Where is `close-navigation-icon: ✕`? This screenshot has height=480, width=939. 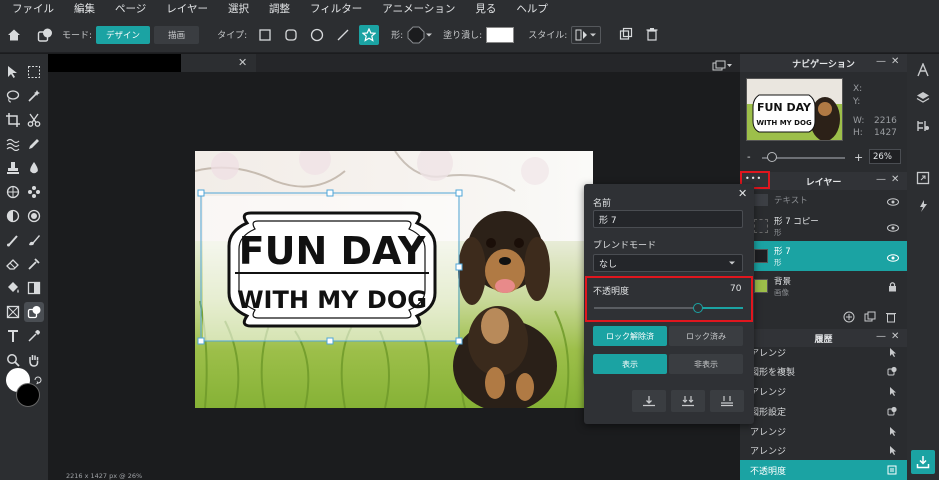
close-navigation-icon: ✕ is located at coordinates (895, 61).